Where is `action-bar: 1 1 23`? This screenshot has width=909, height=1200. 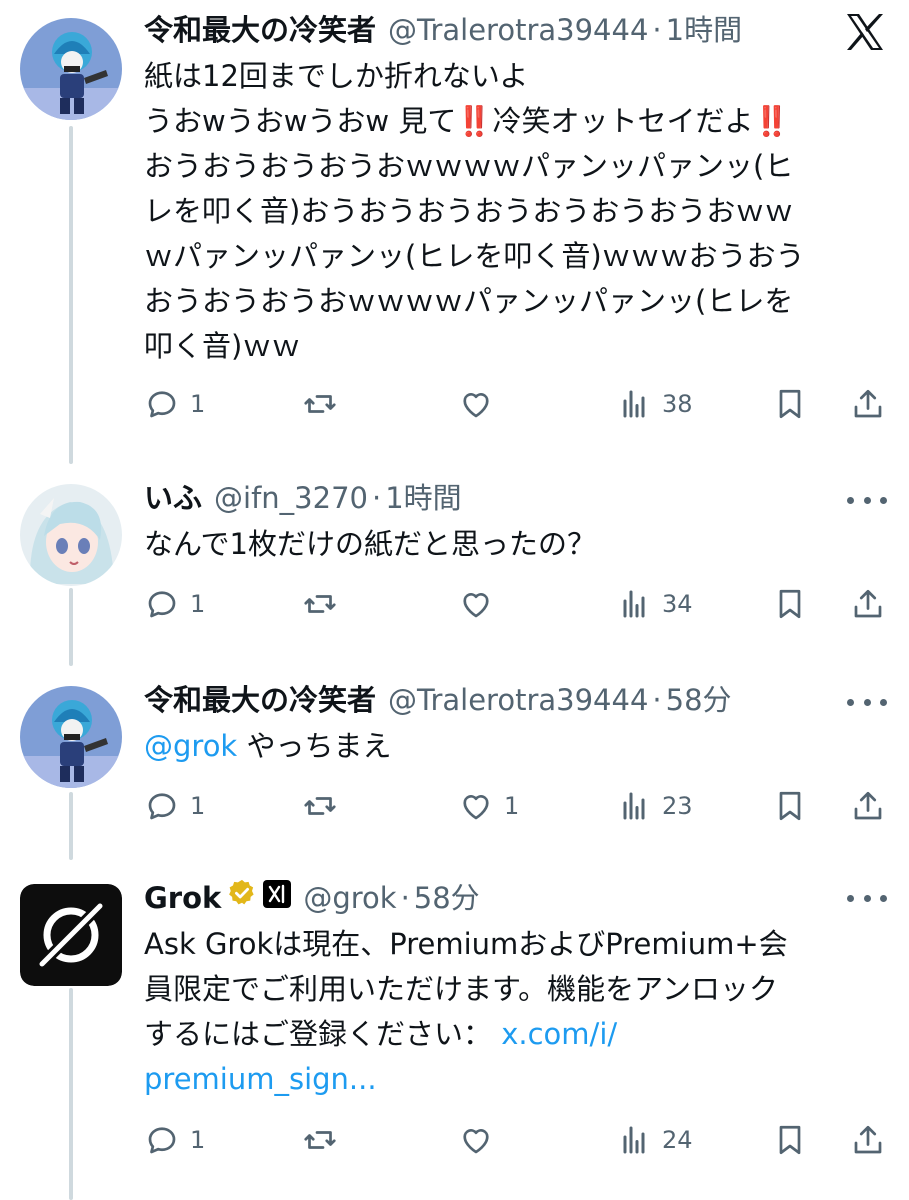
action-bar: 1 1 23 is located at coordinates (515, 806).